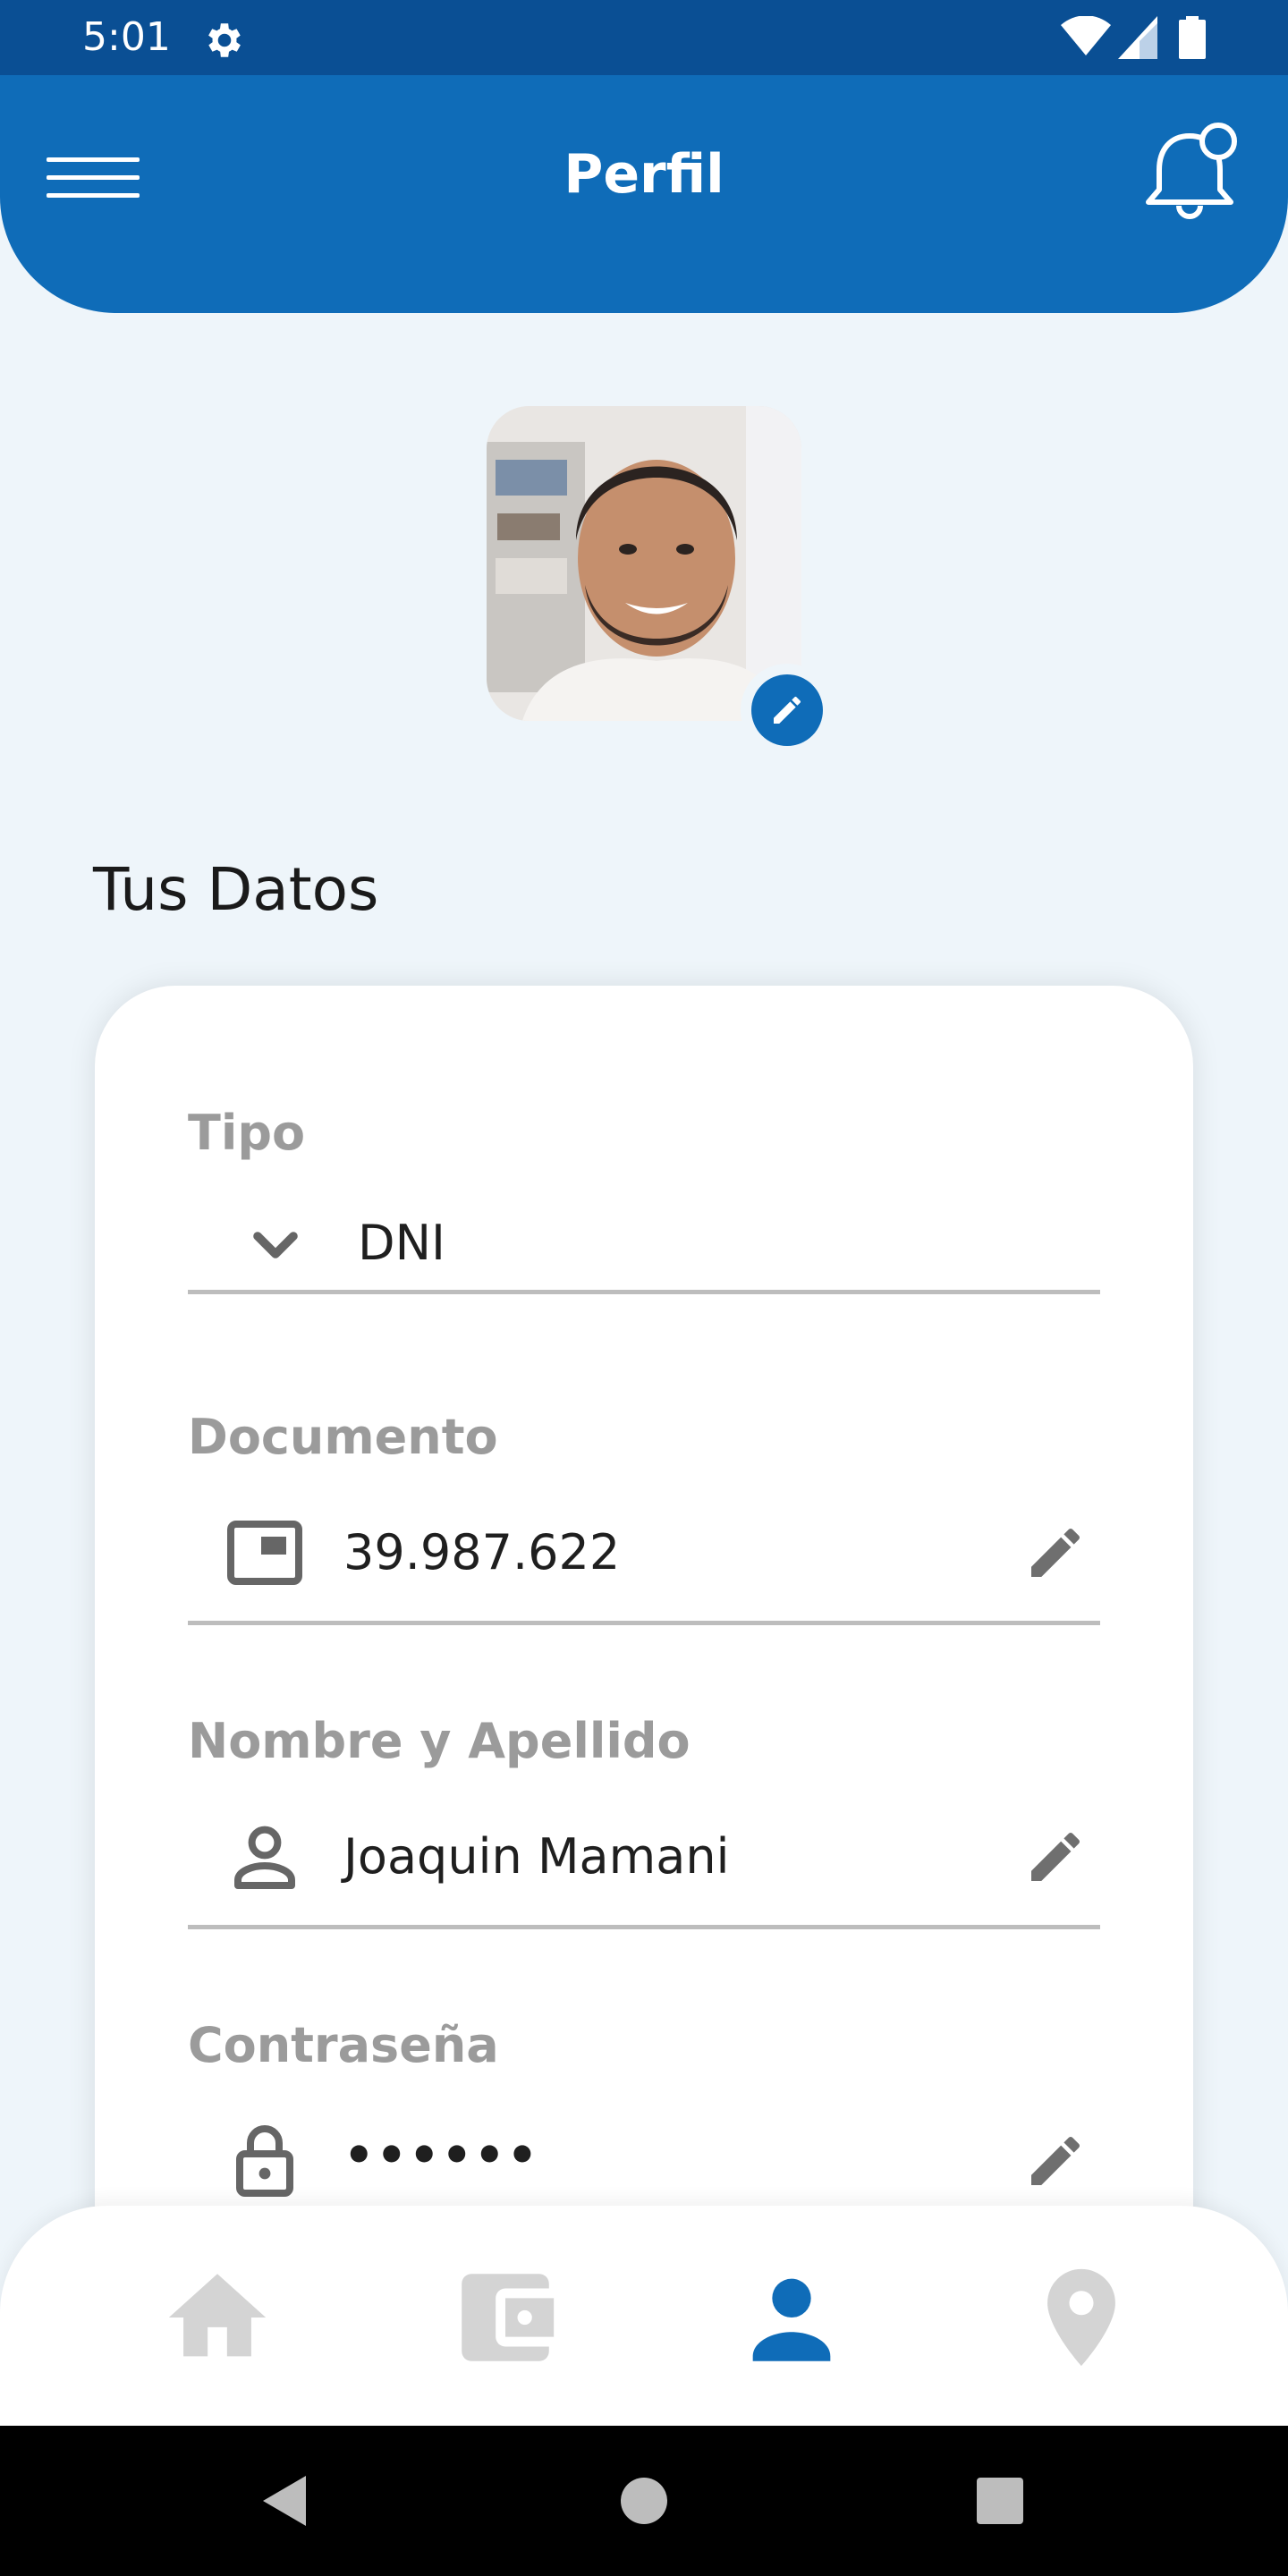 This screenshot has height=2576, width=1288. What do you see at coordinates (286, 2501) in the screenshot?
I see `back-icon` at bounding box center [286, 2501].